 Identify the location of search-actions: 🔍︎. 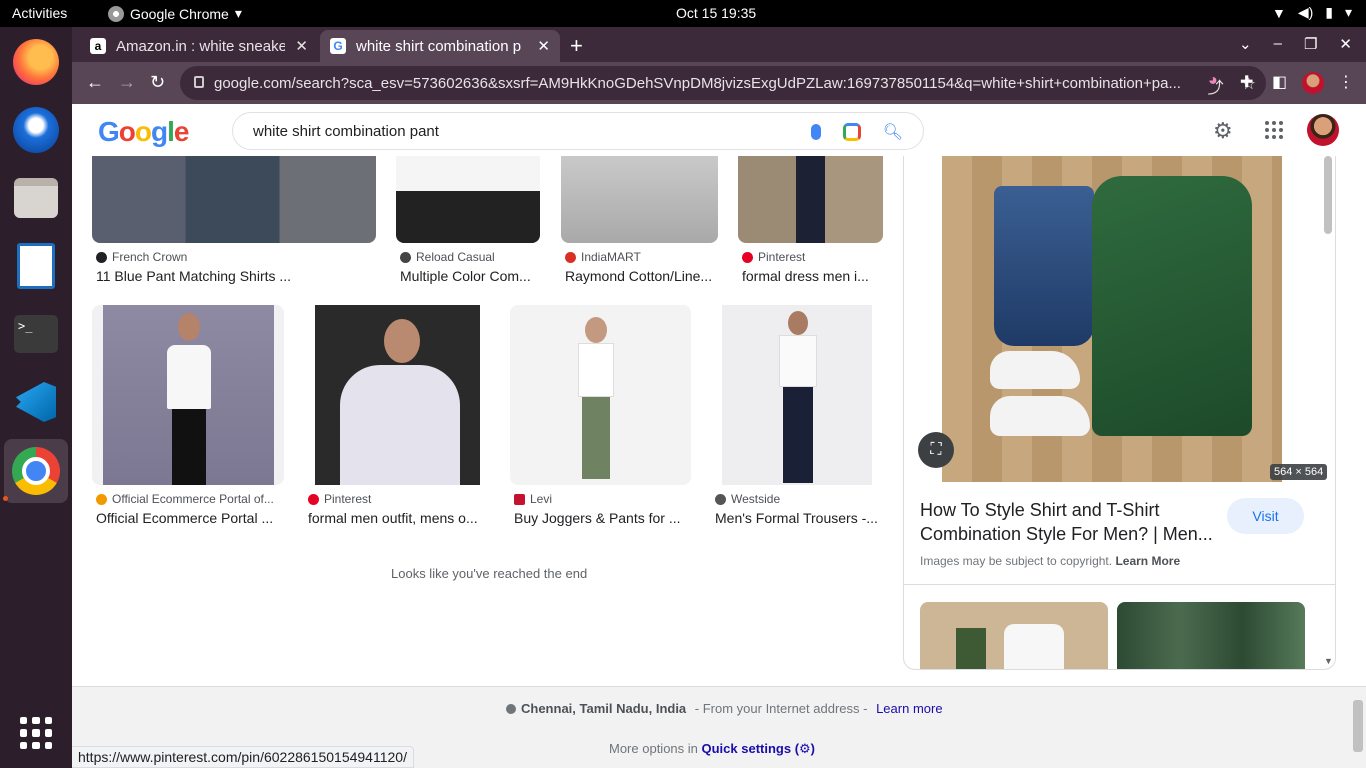
(856, 132).